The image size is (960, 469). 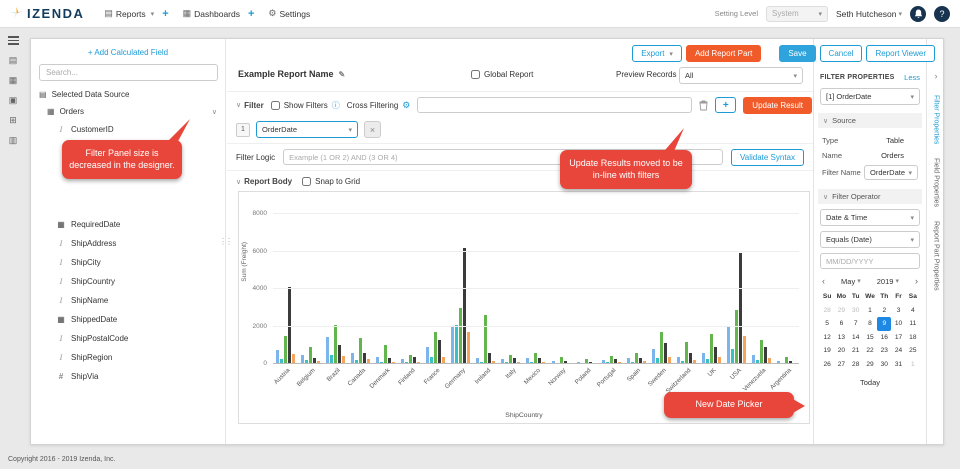 What do you see at coordinates (502, 74) in the screenshot?
I see `global-report-checkbox: Global Report` at bounding box center [502, 74].